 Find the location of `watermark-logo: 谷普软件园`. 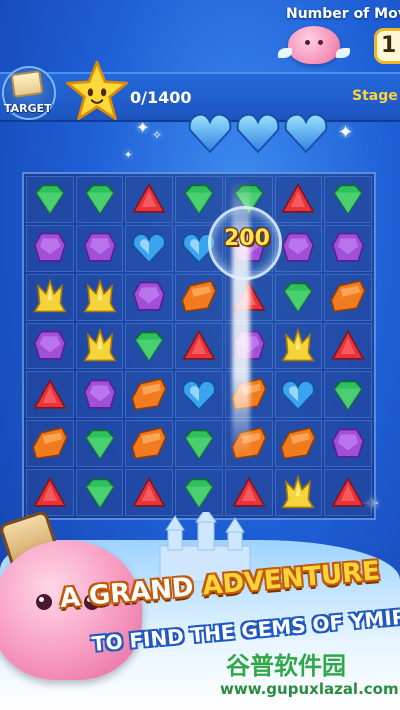

watermark-logo: 谷普软件园 is located at coordinates (286, 666).